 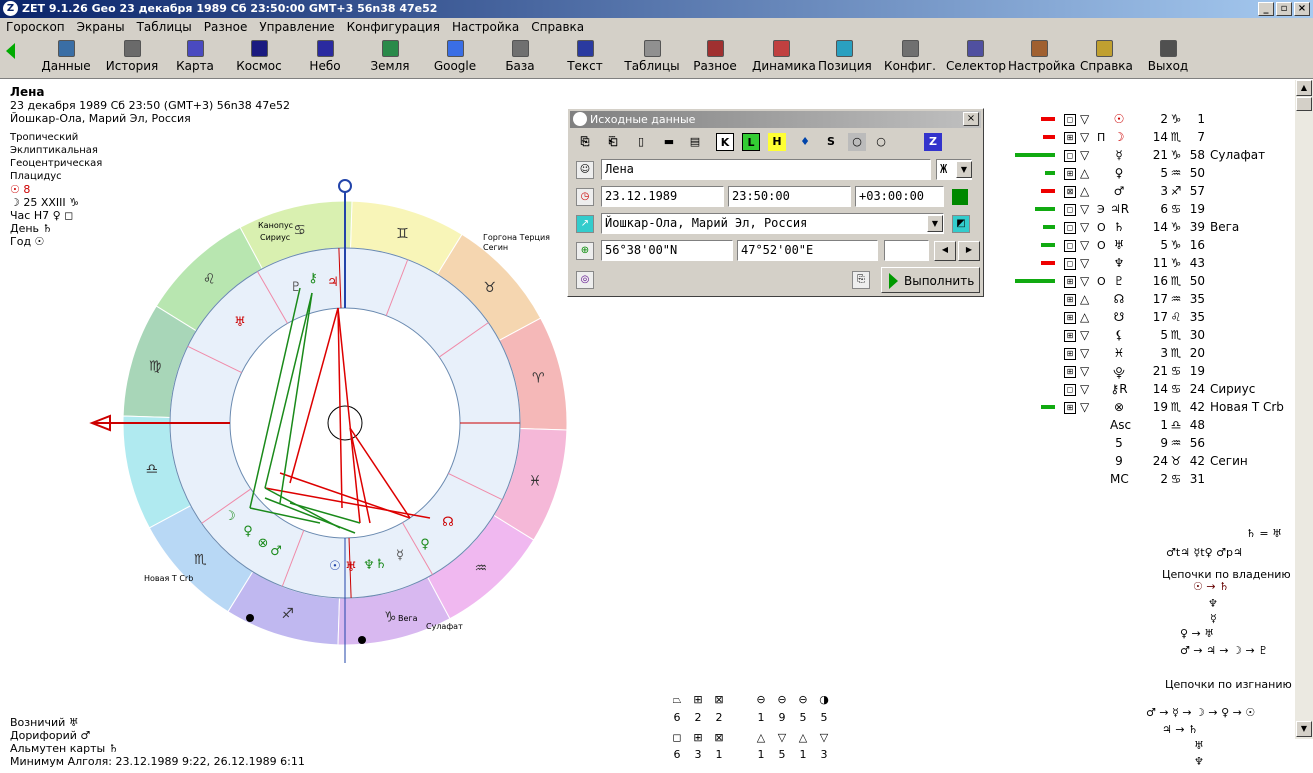 What do you see at coordinates (1155, 193) in the screenshot?
I see `planet-row: ⊠ △ ♂ 3 ♐ 57` at bounding box center [1155, 193].